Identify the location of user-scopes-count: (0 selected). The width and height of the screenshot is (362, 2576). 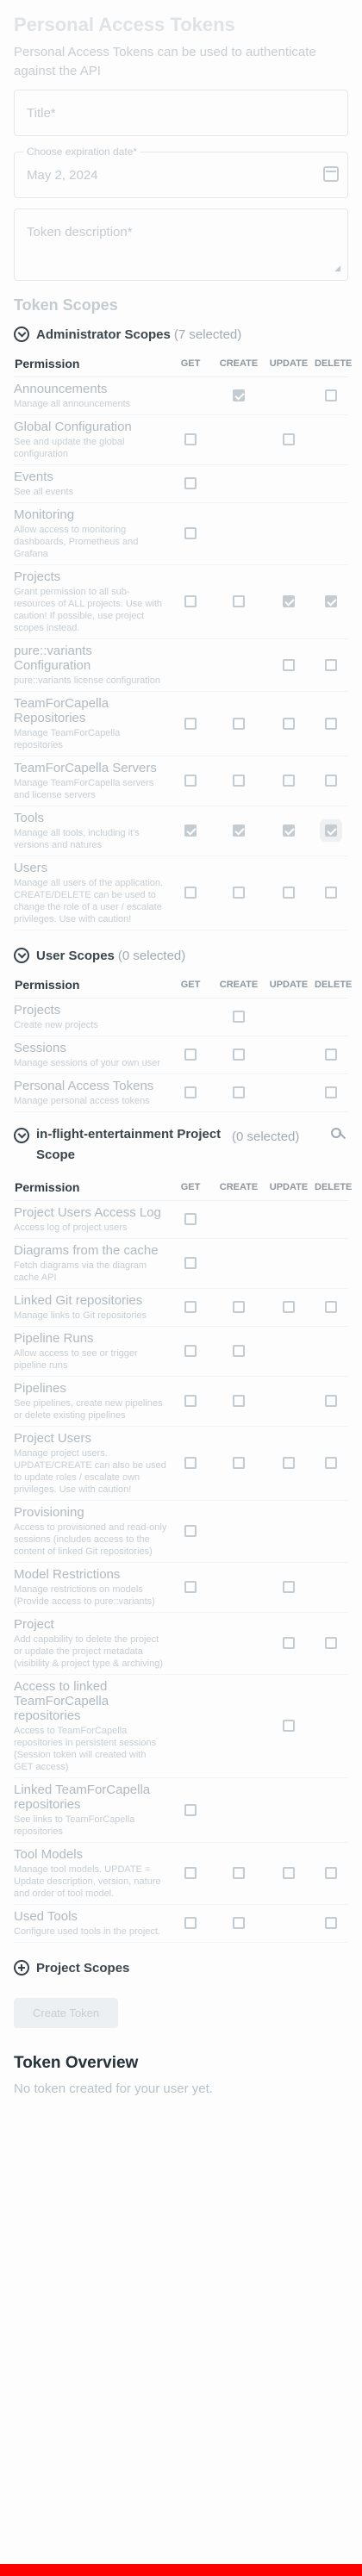
(151, 955).